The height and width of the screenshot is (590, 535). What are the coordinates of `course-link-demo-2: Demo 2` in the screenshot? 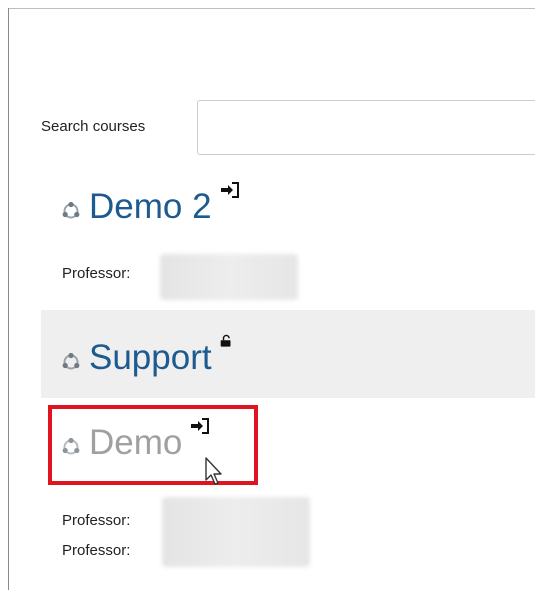 It's located at (150, 207).